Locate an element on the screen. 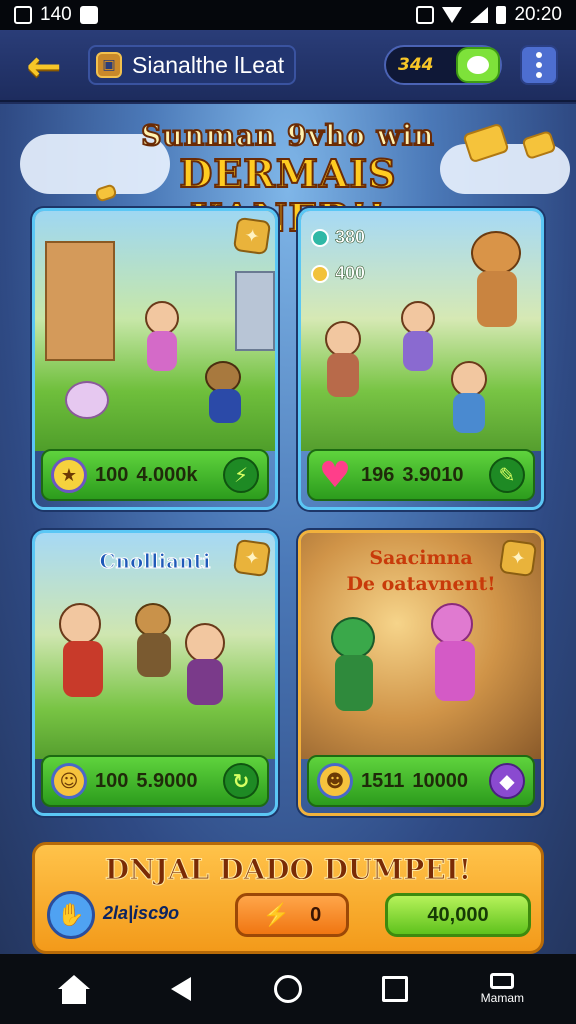 The width and height of the screenshot is (576, 1024). mute-icon is located at coordinates (425, 15).